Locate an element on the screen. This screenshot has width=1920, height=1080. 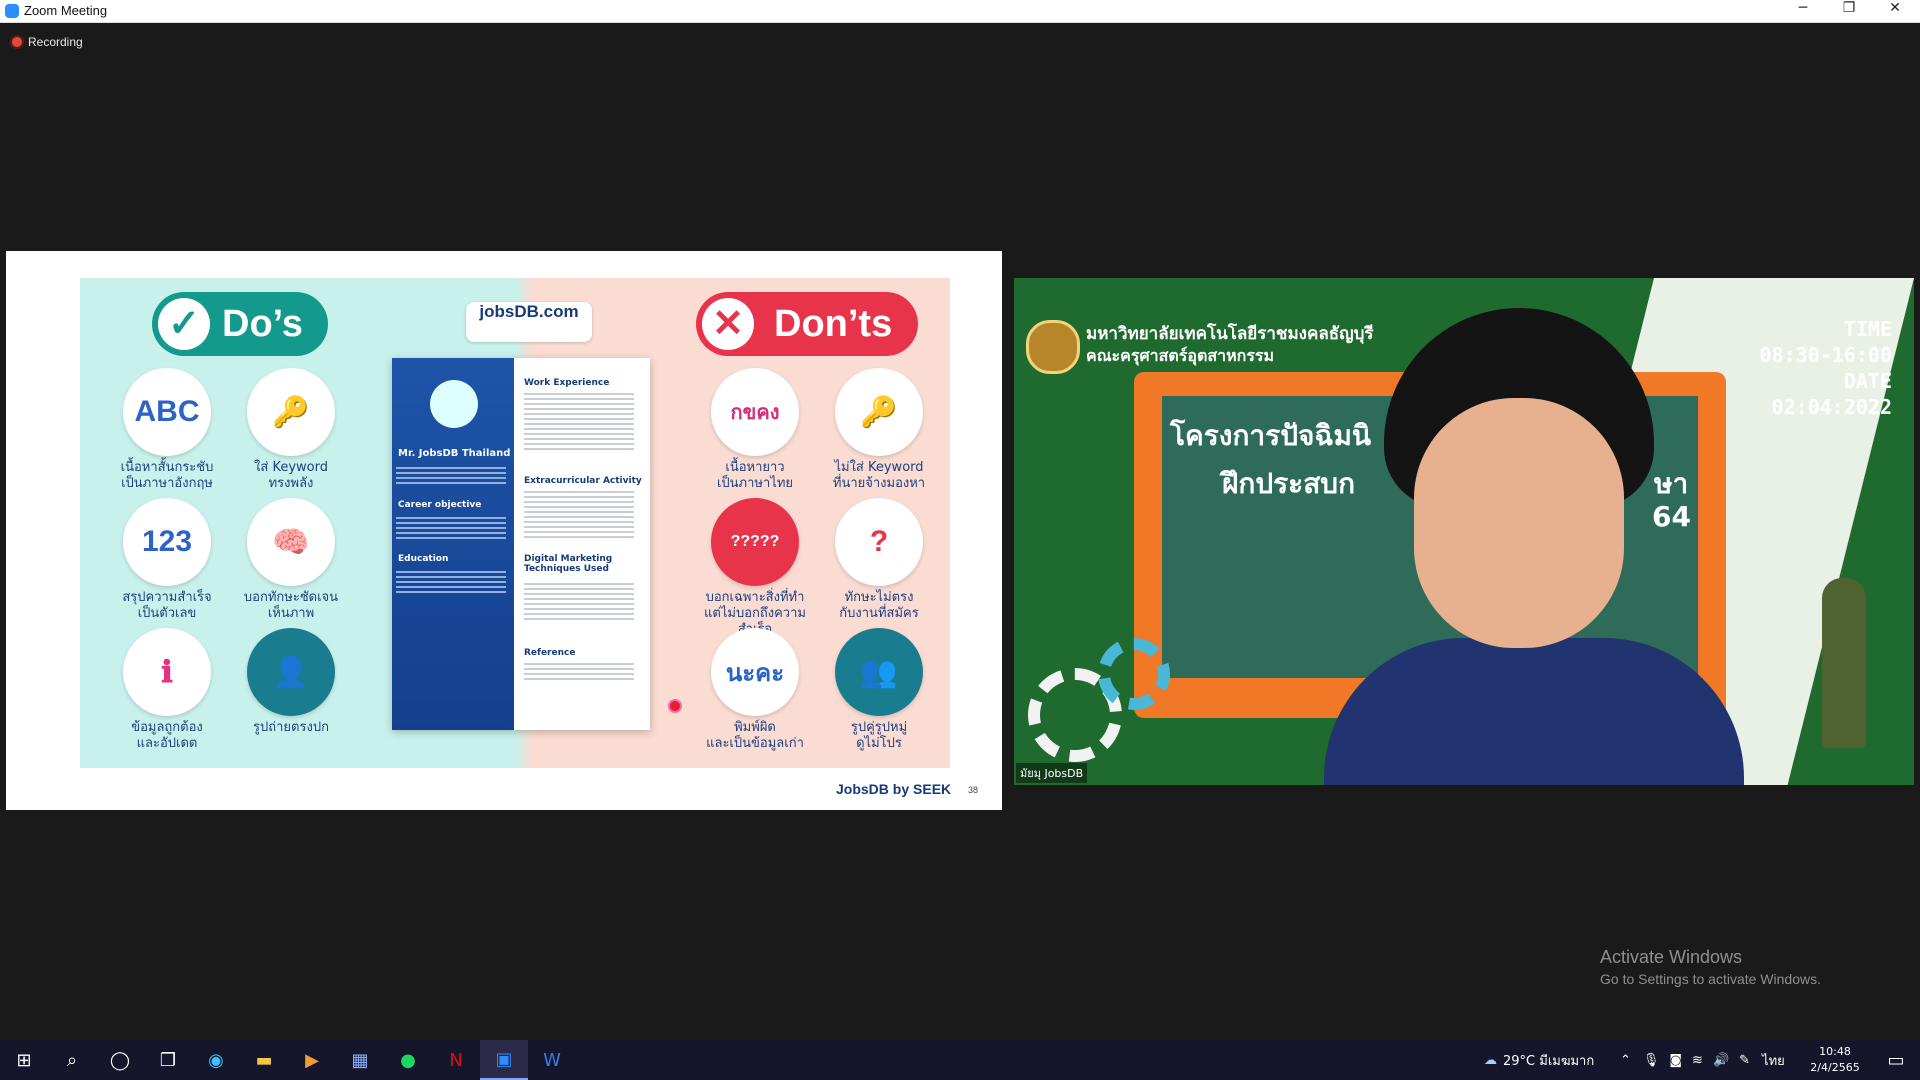
media-player-icon: ▶ is located at coordinates (312, 1060).